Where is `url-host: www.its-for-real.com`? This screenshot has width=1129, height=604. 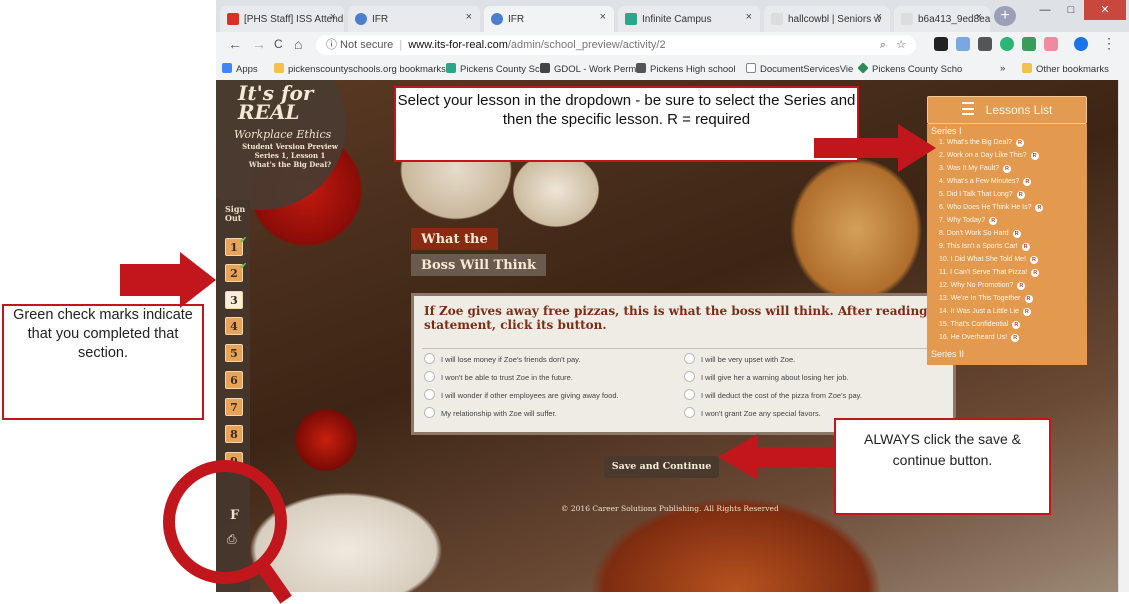
url-host: www.its-for-real.com is located at coordinates (458, 45).